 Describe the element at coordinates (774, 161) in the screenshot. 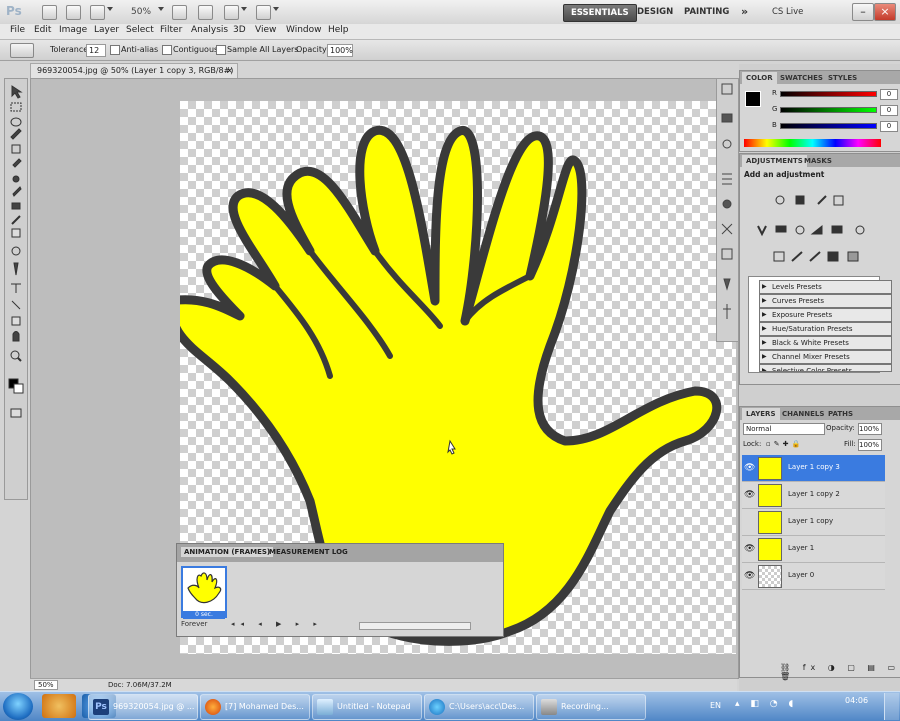

I see `tab-adjustments: ADJUSTMENTS` at that location.